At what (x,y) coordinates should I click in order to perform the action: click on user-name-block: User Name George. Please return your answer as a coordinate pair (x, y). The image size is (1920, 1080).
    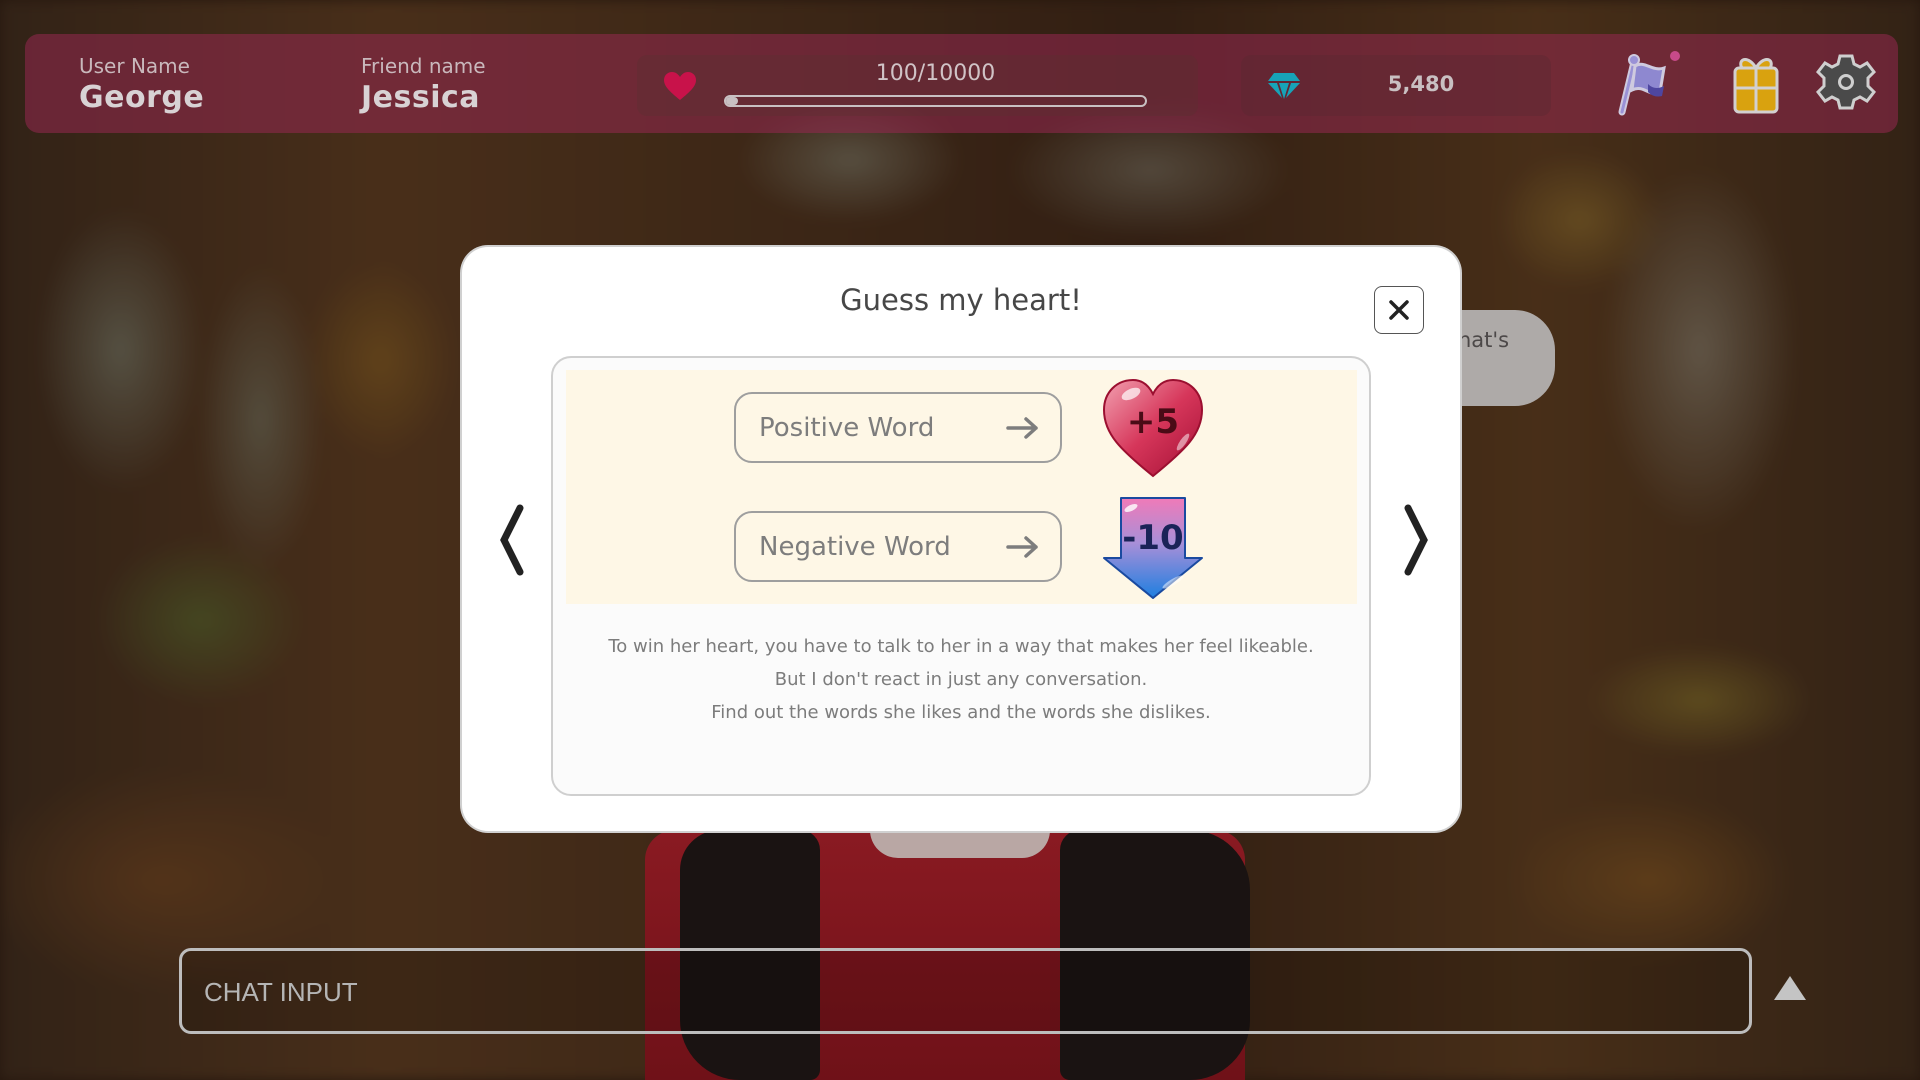
    Looking at the image, I should click on (141, 84).